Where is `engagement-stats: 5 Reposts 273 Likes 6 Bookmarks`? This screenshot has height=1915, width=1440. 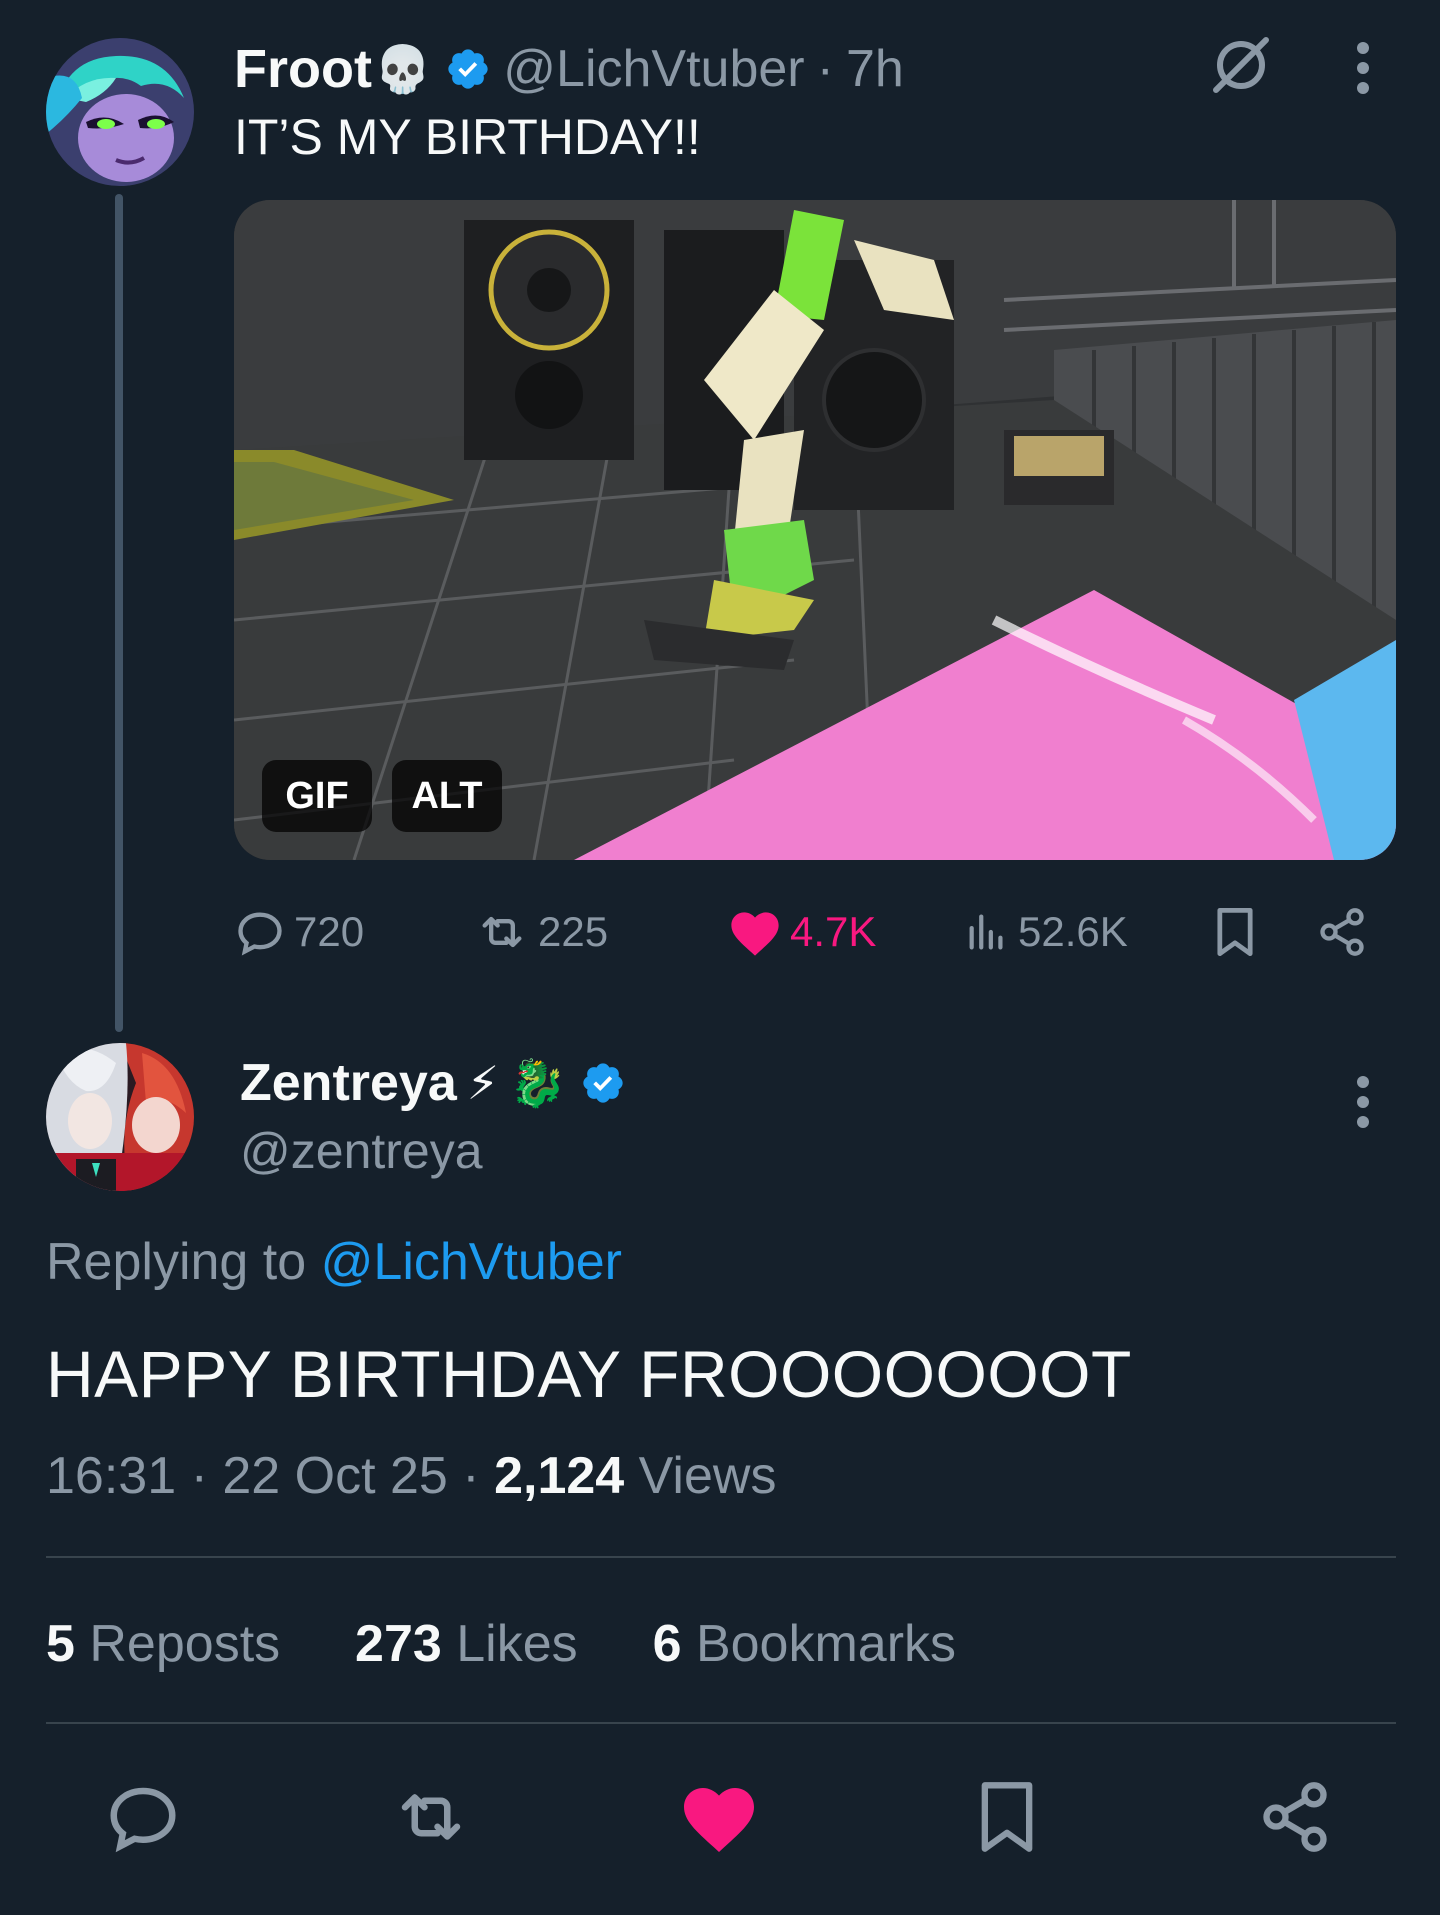
engagement-stats: 5 Reposts 273 Likes 6 Bookmarks is located at coordinates (501, 1644).